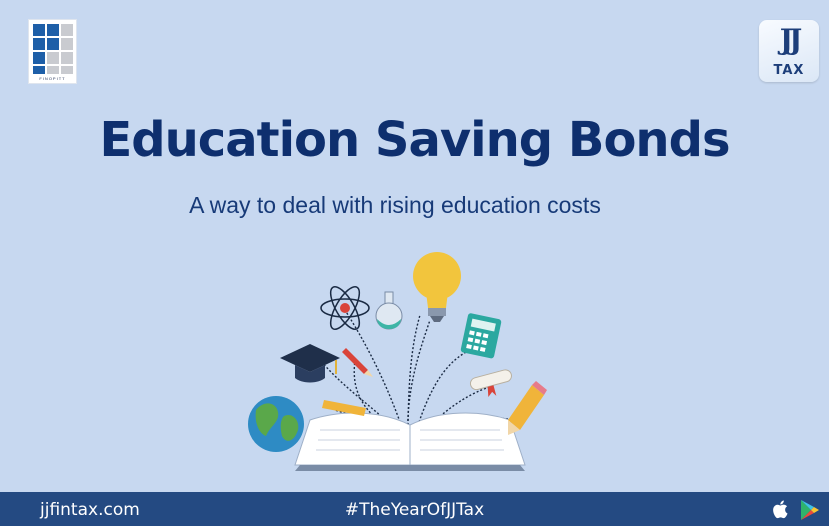 The height and width of the screenshot is (526, 829). I want to click on right-logo-top: JJ, so click(791, 39).